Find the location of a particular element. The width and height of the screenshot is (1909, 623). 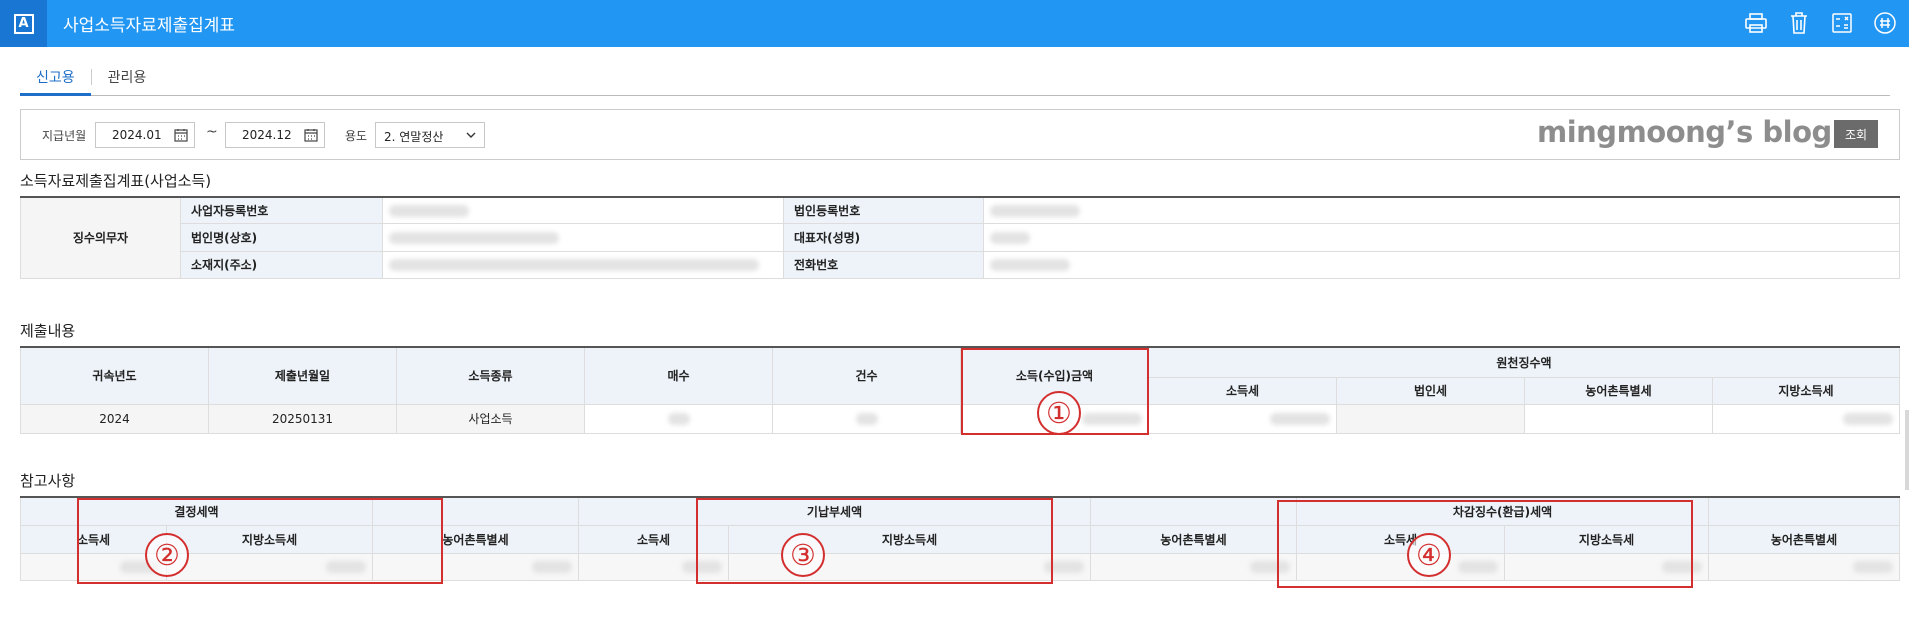

cell-local-tax is located at coordinates (1806, 418).